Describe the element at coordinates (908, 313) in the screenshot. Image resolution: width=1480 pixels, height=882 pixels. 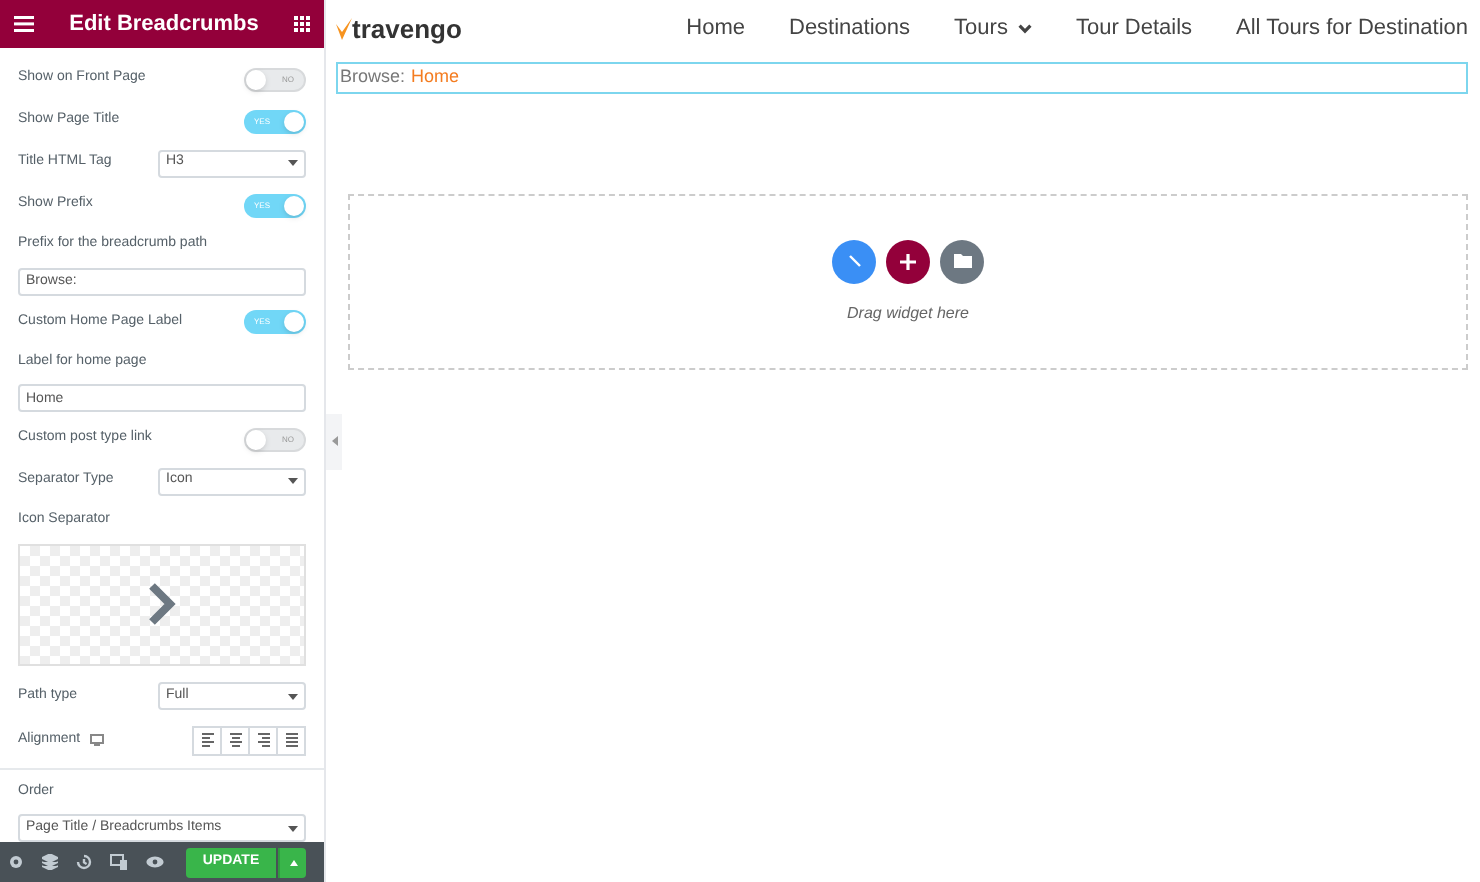
I see `drop-hint: Drag widget here` at that location.